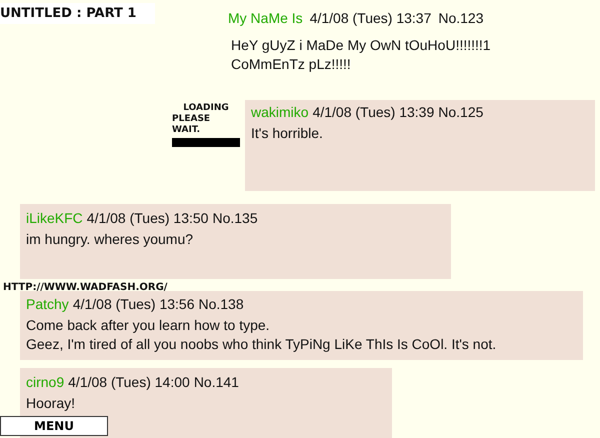  Describe the element at coordinates (262, 344) in the screenshot. I see `post-text: Geez, I'm tired of all you noobs who think TyPiNg LiKe ThIs Is CoOl. It's not.` at that location.